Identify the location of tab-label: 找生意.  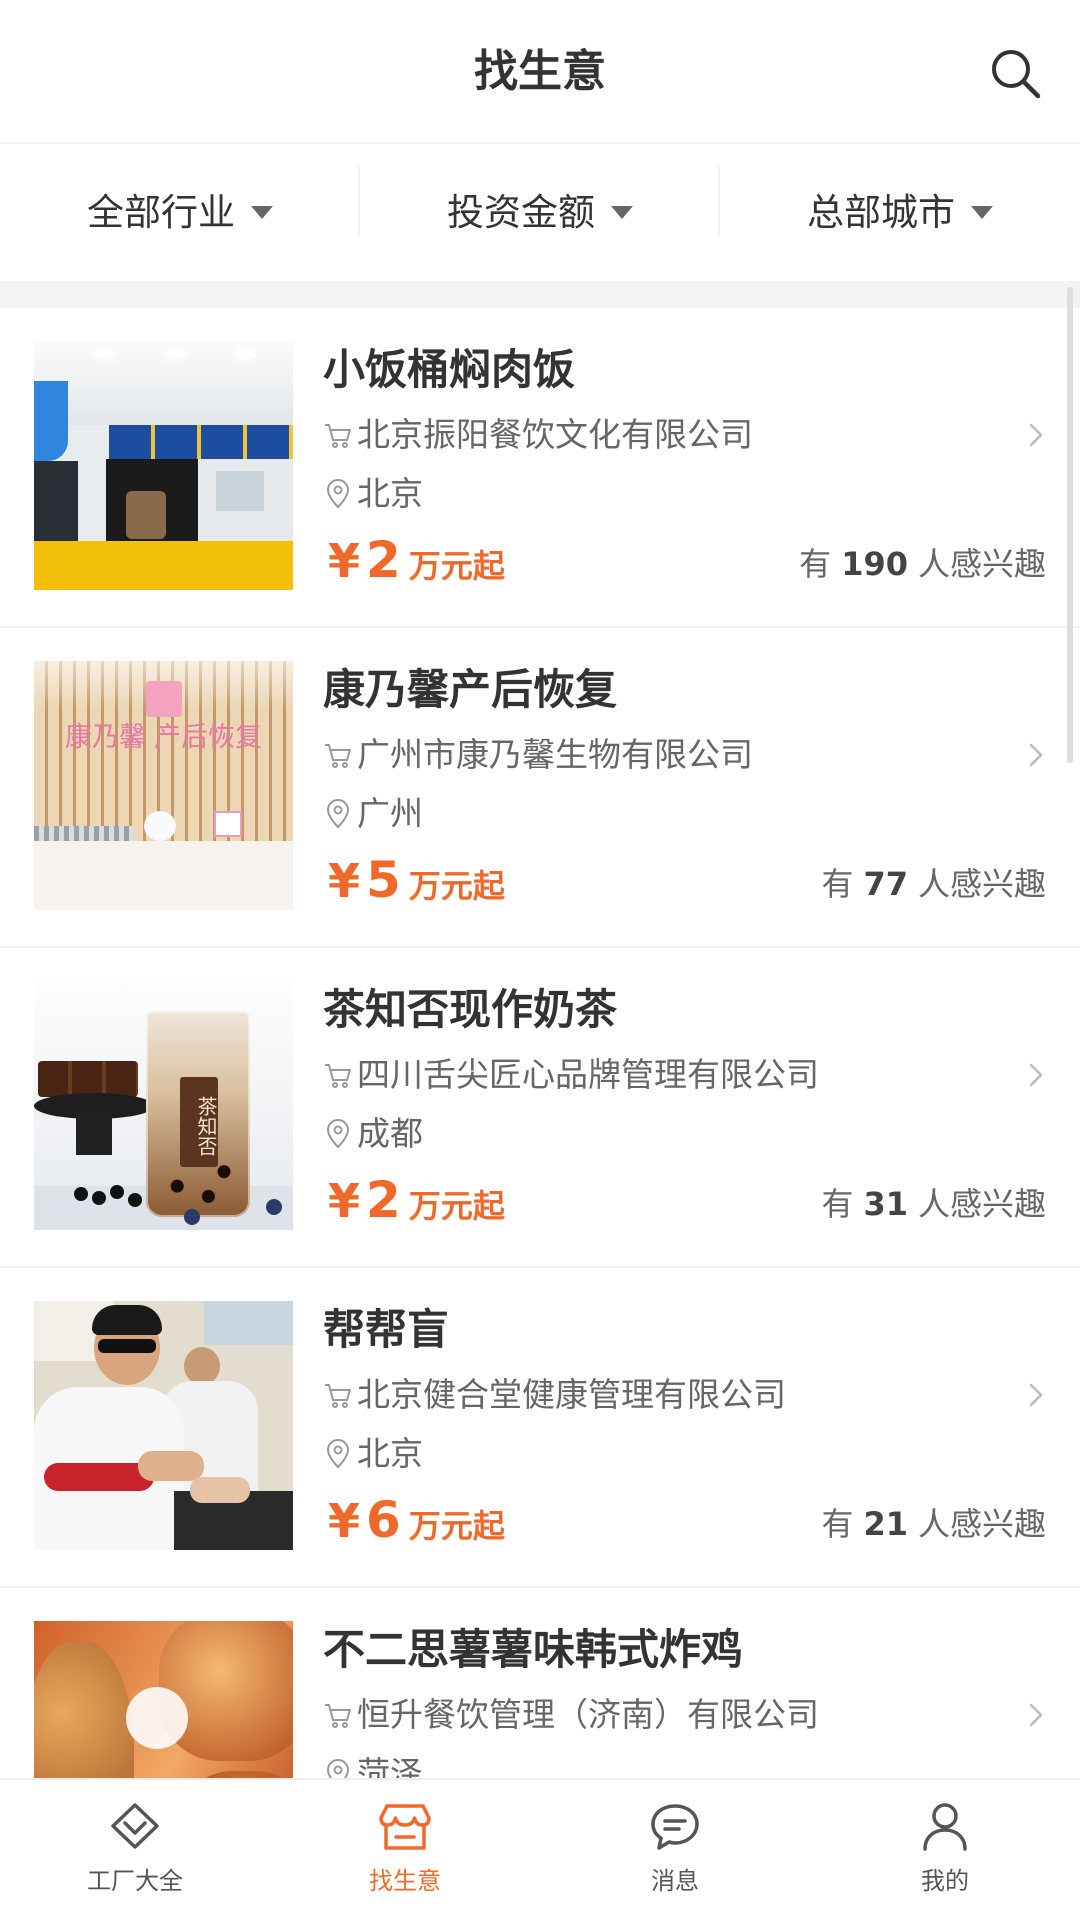
(405, 1881).